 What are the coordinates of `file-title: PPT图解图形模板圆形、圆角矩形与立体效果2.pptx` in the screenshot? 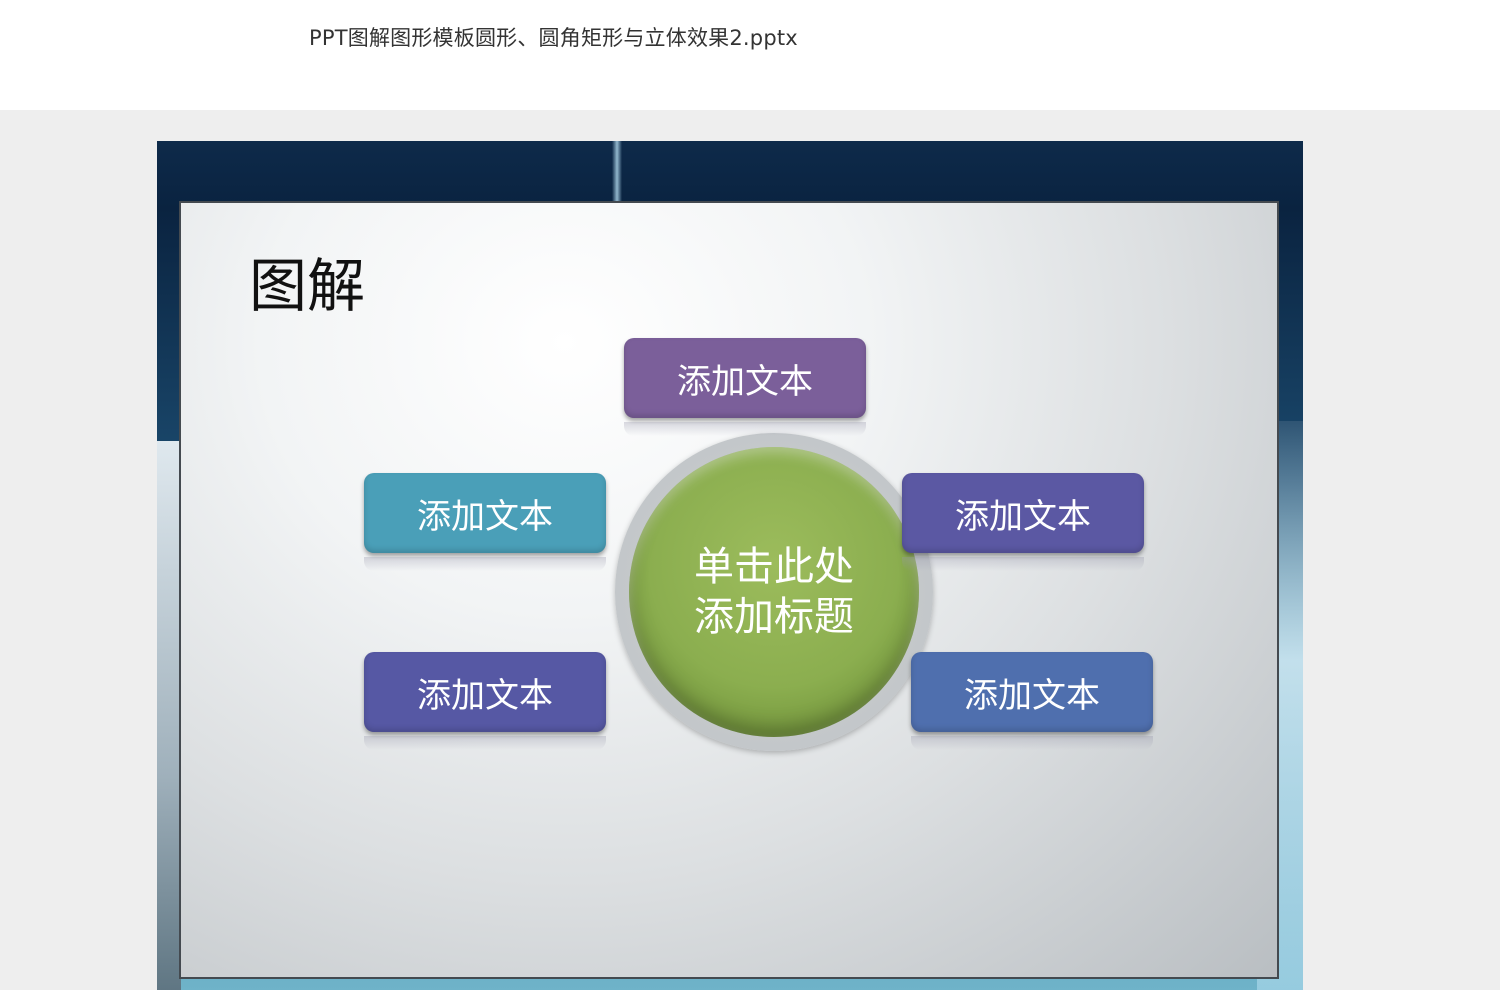 It's located at (553, 38).